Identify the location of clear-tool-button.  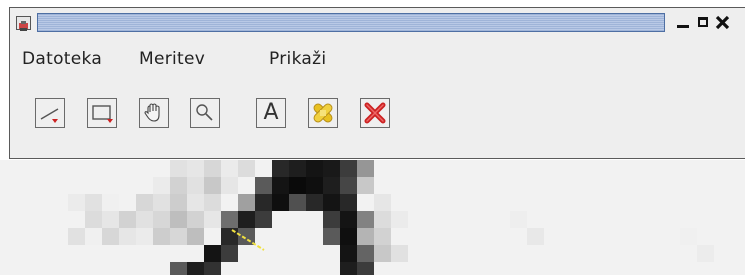
(323, 113).